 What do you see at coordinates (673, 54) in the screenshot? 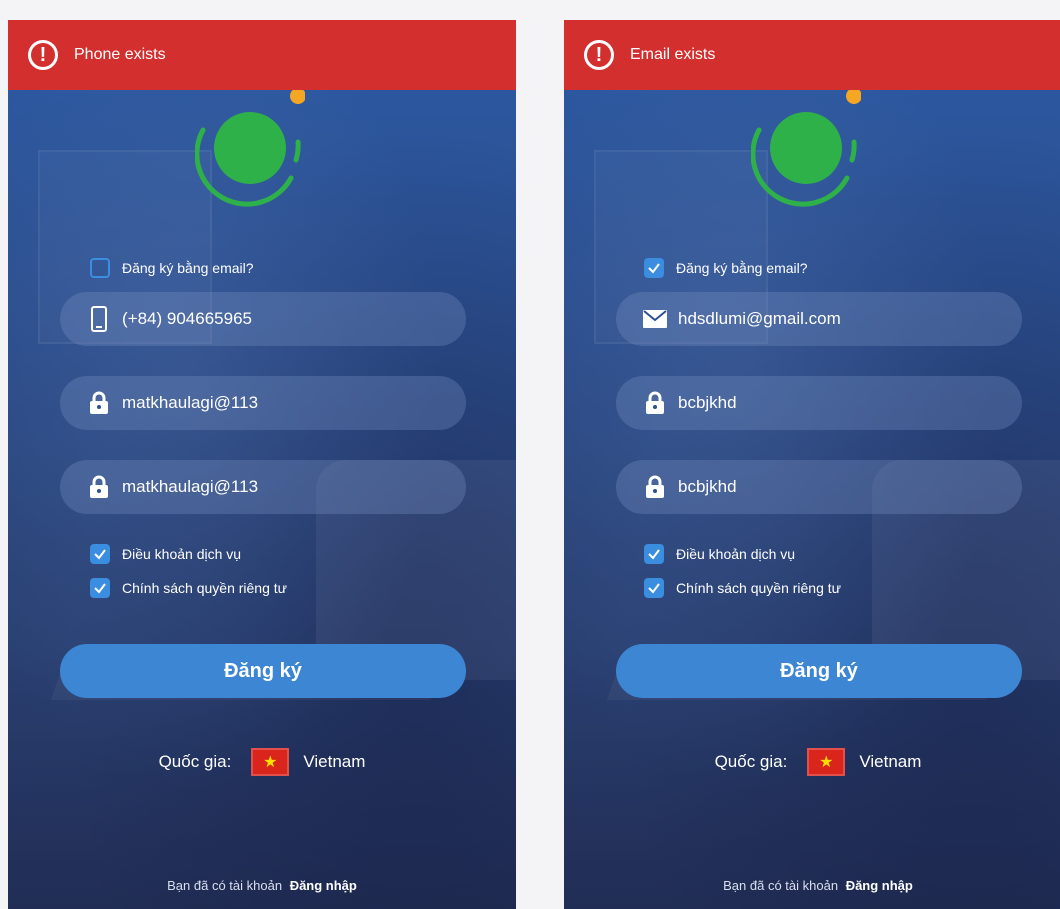
I see `error-message: Email exists` at bounding box center [673, 54].